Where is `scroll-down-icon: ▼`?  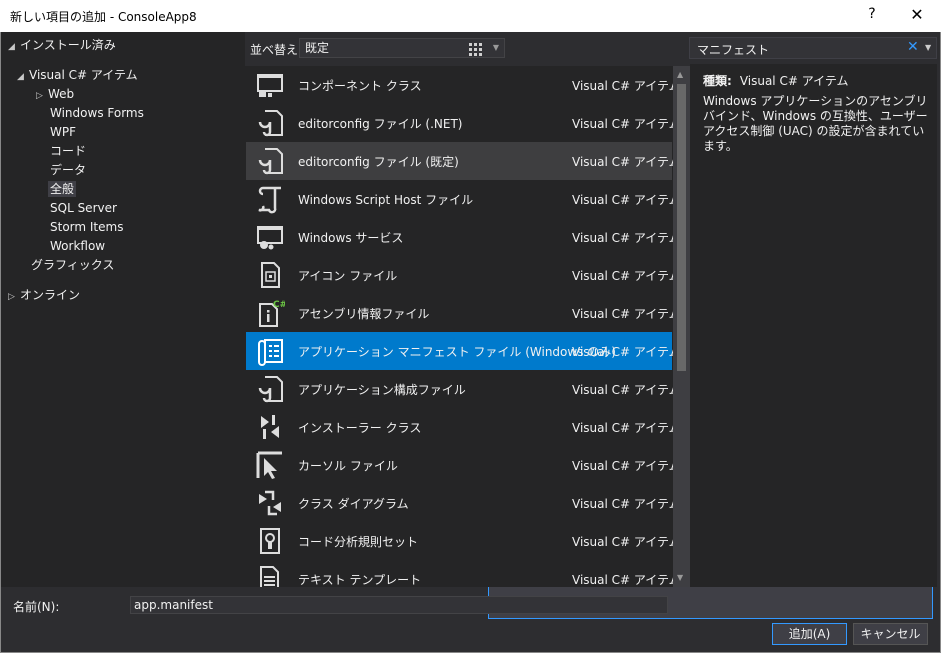 scroll-down-icon: ▼ is located at coordinates (680, 577).